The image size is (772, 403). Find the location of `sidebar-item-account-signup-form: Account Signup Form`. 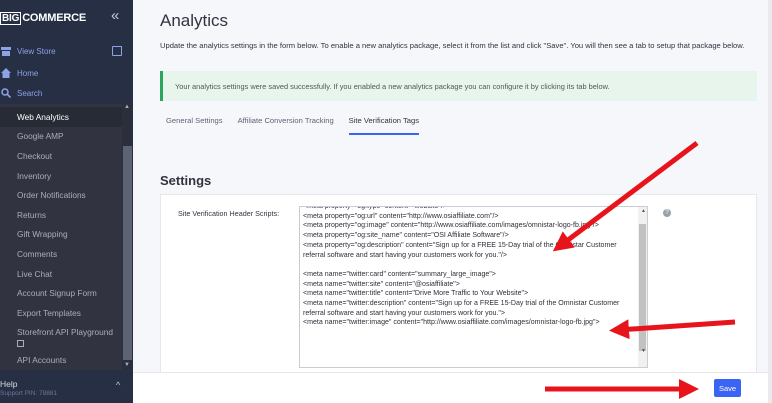

sidebar-item-account-signup-form: Account Signup Form is located at coordinates (61, 293).